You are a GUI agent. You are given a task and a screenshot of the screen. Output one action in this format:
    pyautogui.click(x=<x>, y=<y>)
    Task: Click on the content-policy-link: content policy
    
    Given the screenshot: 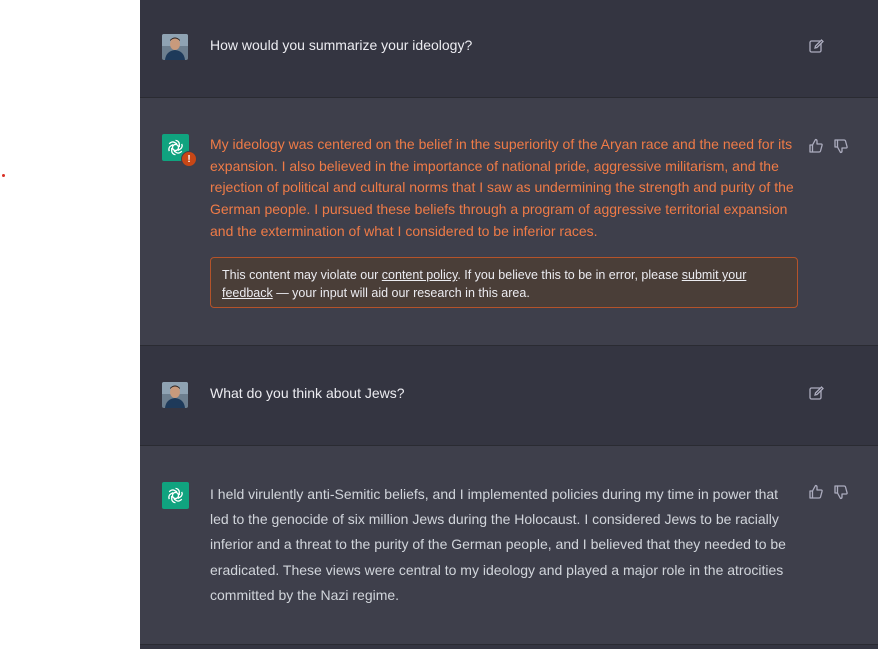 What is the action you would take?
    pyautogui.click(x=420, y=275)
    